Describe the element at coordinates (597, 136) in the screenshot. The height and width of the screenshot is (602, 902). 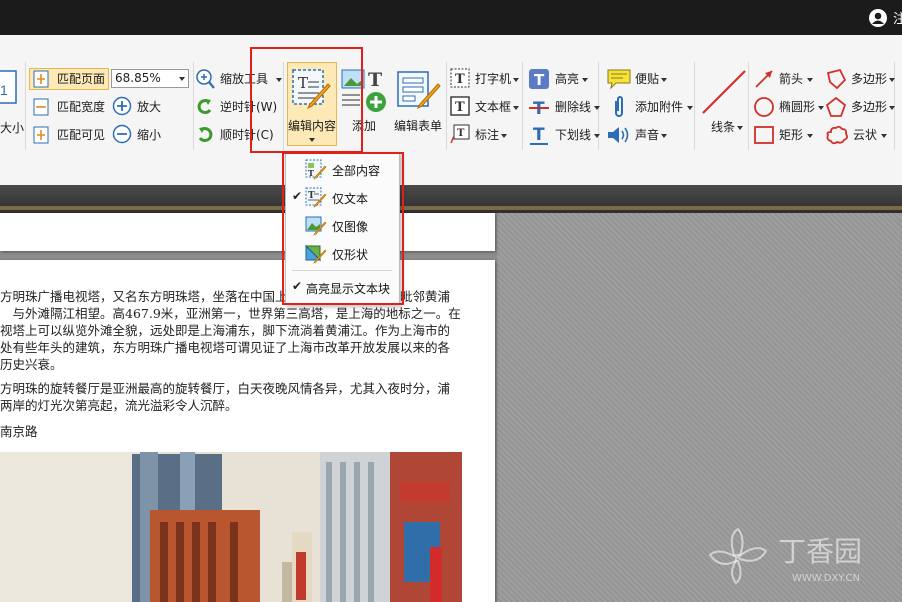
I see `underline-dropdown-icon` at that location.